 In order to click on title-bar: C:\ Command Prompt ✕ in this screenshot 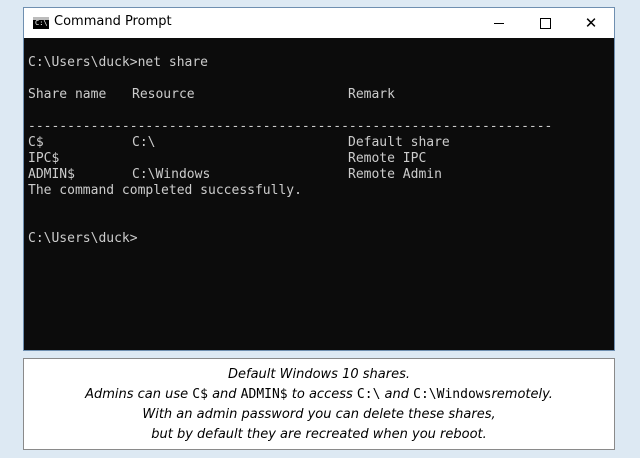, I will do `click(319, 23)`.